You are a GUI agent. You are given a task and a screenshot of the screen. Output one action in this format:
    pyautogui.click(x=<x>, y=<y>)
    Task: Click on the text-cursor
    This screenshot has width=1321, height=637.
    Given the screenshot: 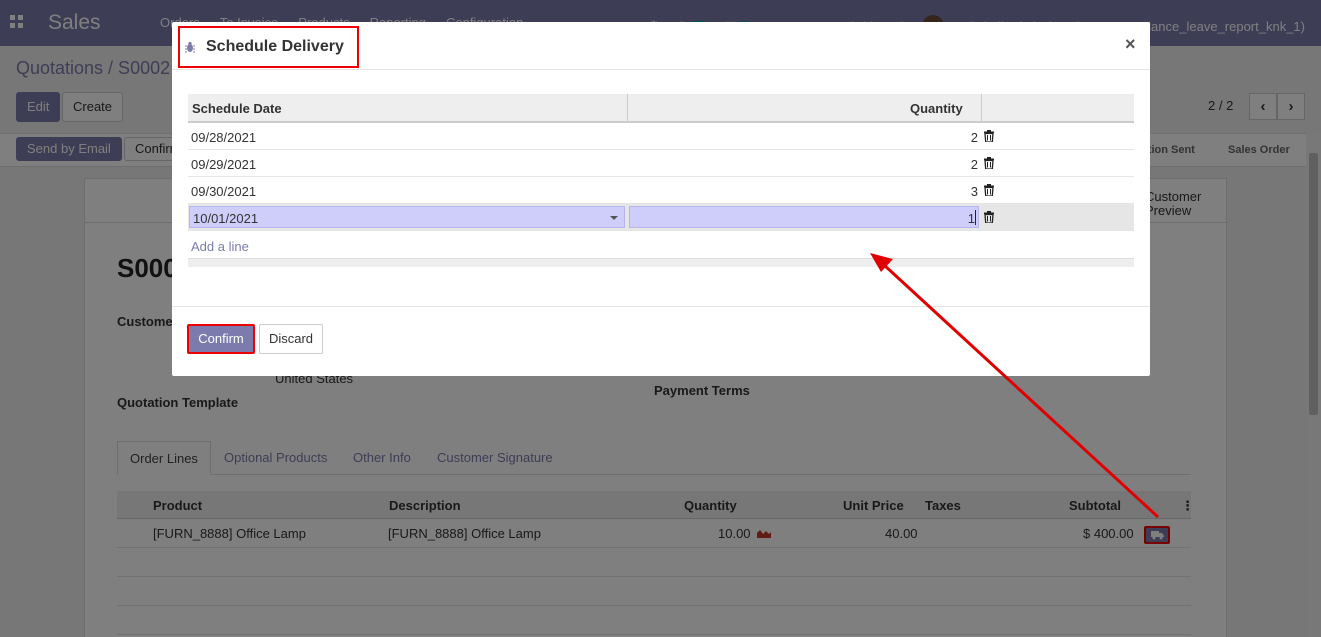 What is the action you would take?
    pyautogui.click(x=975, y=217)
    